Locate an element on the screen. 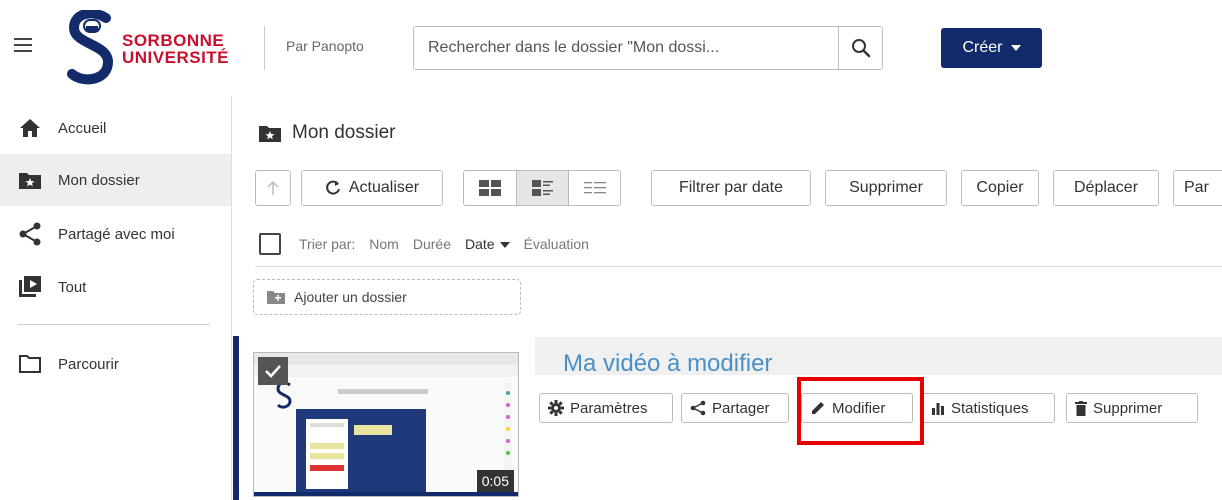 The width and height of the screenshot is (1222, 500). search-icon is located at coordinates (860, 48).